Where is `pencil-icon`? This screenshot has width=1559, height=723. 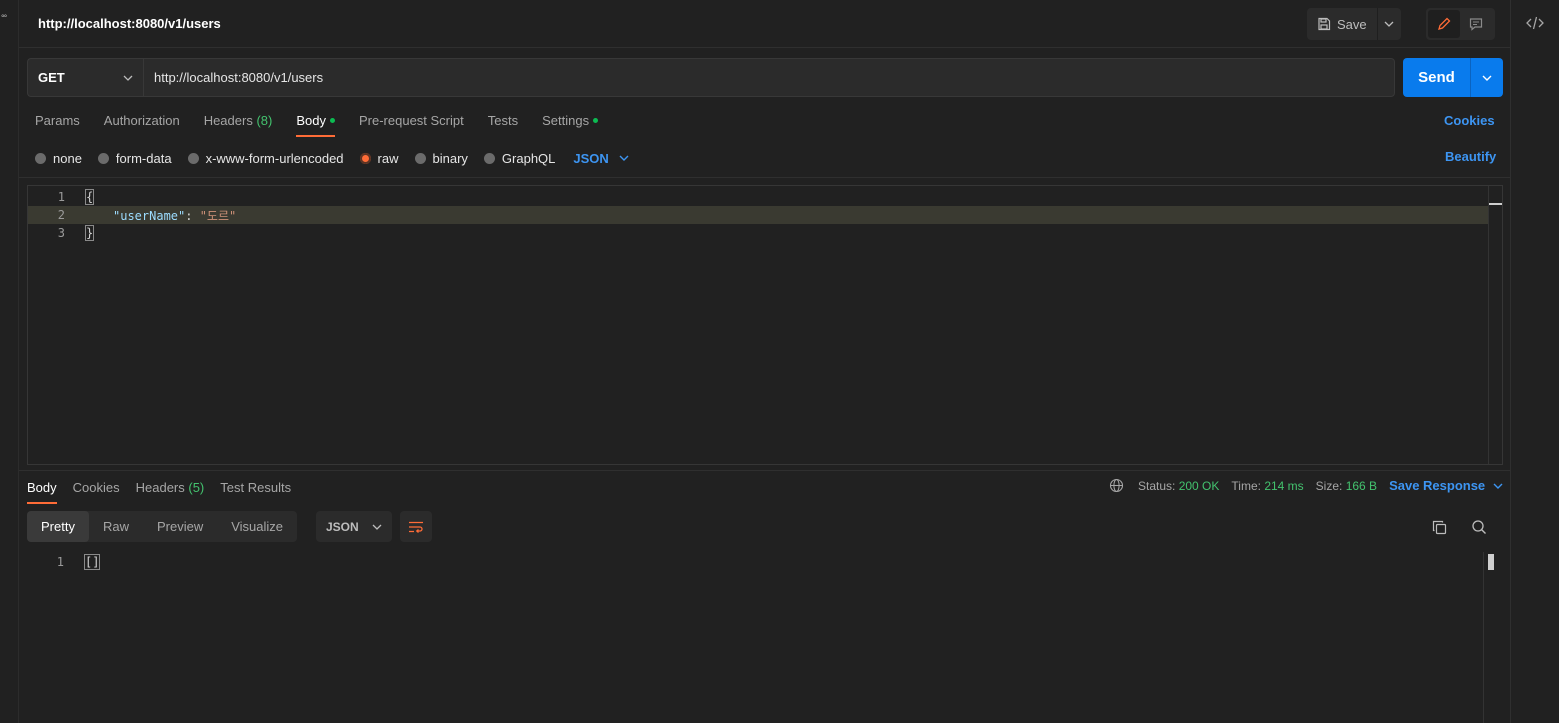
pencil-icon is located at coordinates (1444, 23).